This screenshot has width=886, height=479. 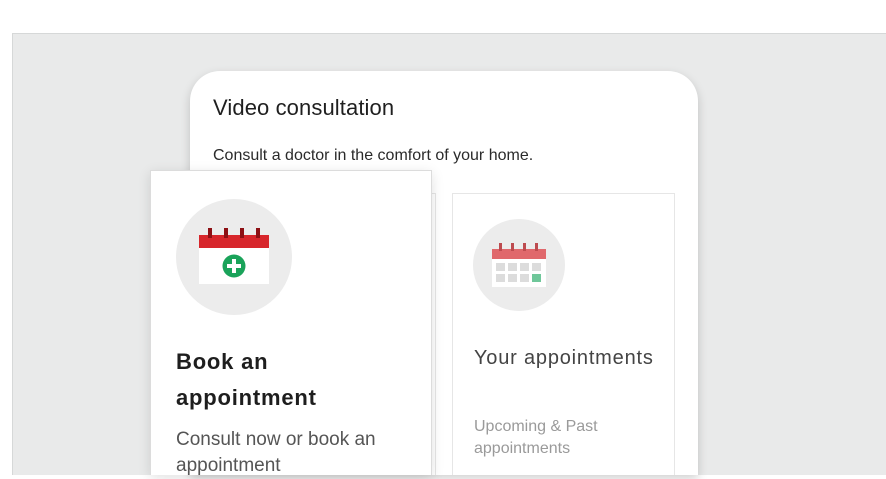 I want to click on calendar-plus-icon, so click(x=234, y=257).